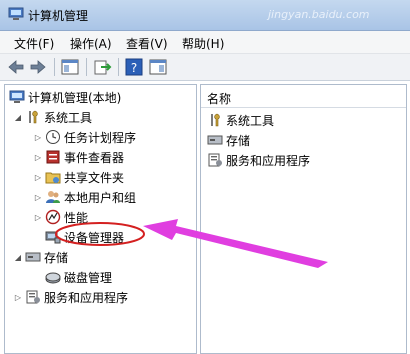 This screenshot has width=410, height=354. What do you see at coordinates (86, 297) in the screenshot?
I see `tree-label: 服务和应用程序` at bounding box center [86, 297].